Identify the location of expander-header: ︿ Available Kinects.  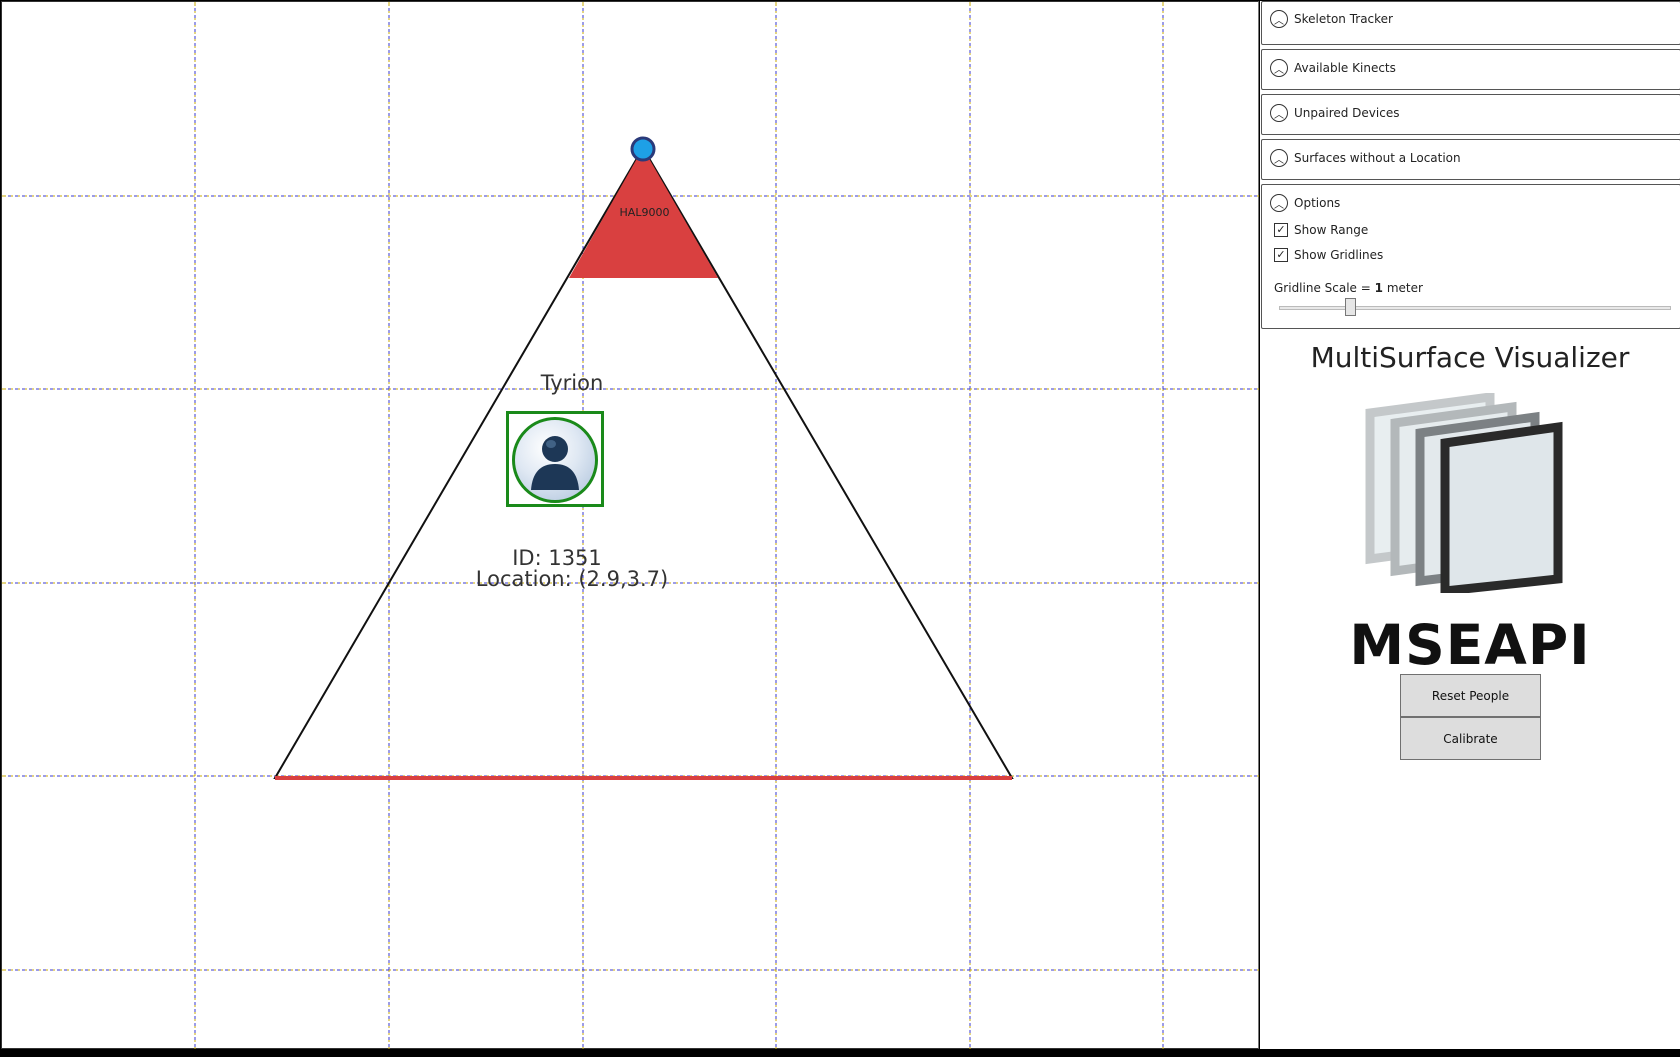
(1333, 68).